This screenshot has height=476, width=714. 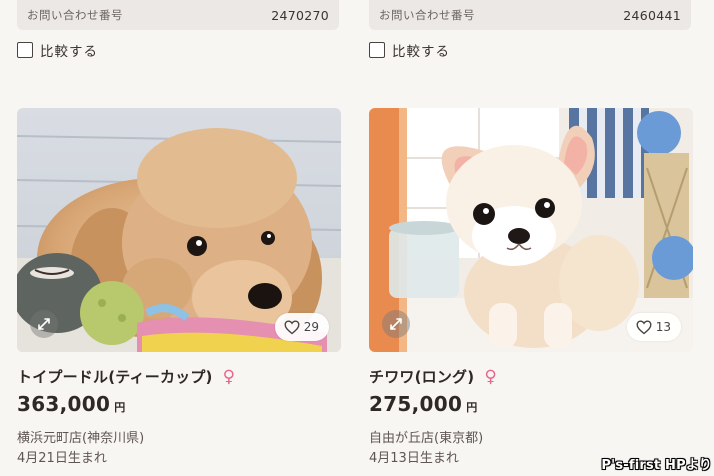 I want to click on breed-row: トイプードル(ティーカップ) ♀, so click(x=126, y=376).